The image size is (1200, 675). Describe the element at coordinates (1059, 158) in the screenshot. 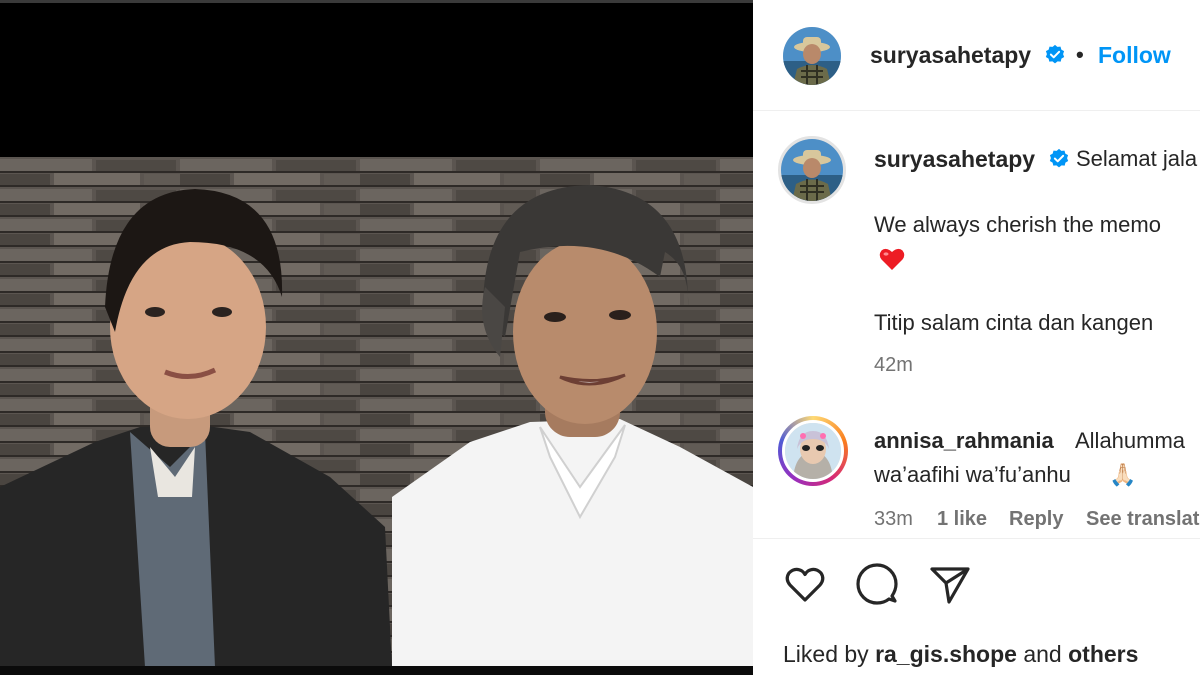

I see `caption-verified-badge-icon` at that location.